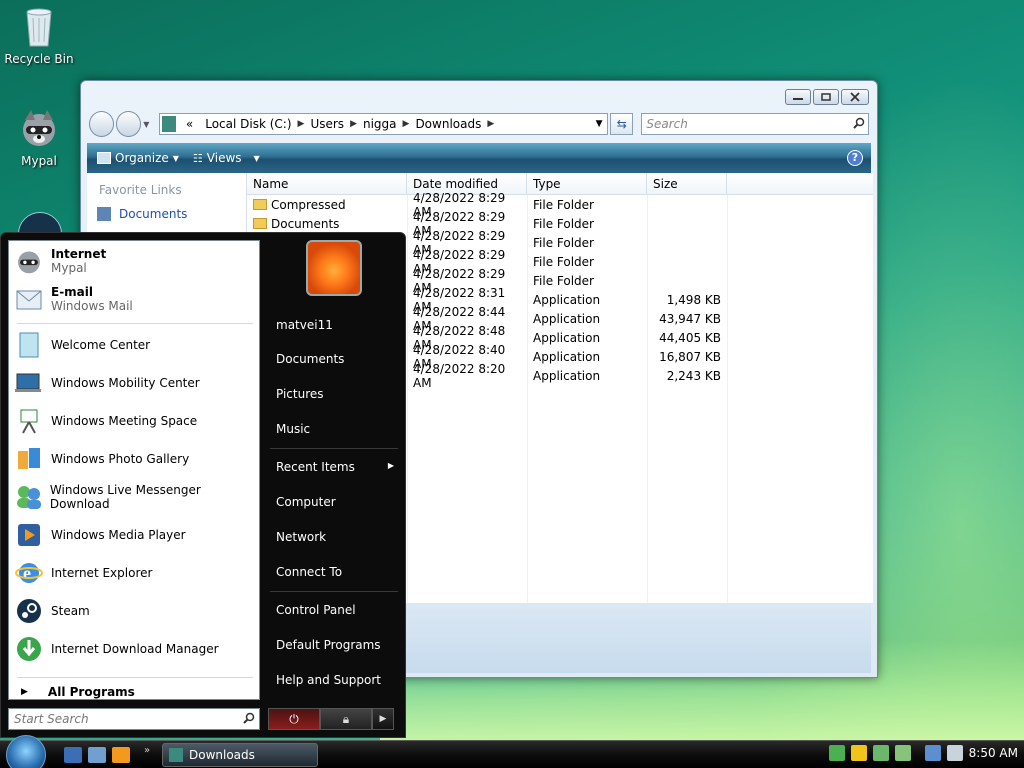 This screenshot has width=1024, height=768. I want to click on crumb-downloads: Downloads, so click(448, 124).